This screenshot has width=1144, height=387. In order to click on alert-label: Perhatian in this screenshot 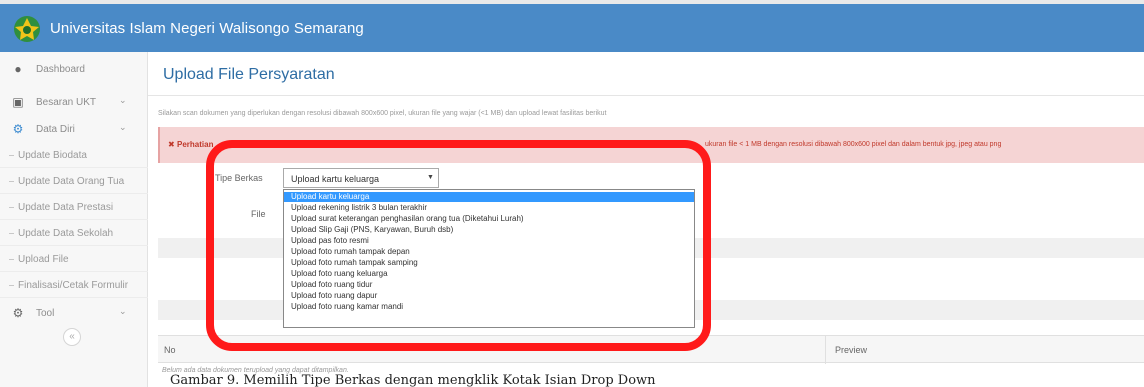, I will do `click(195, 144)`.